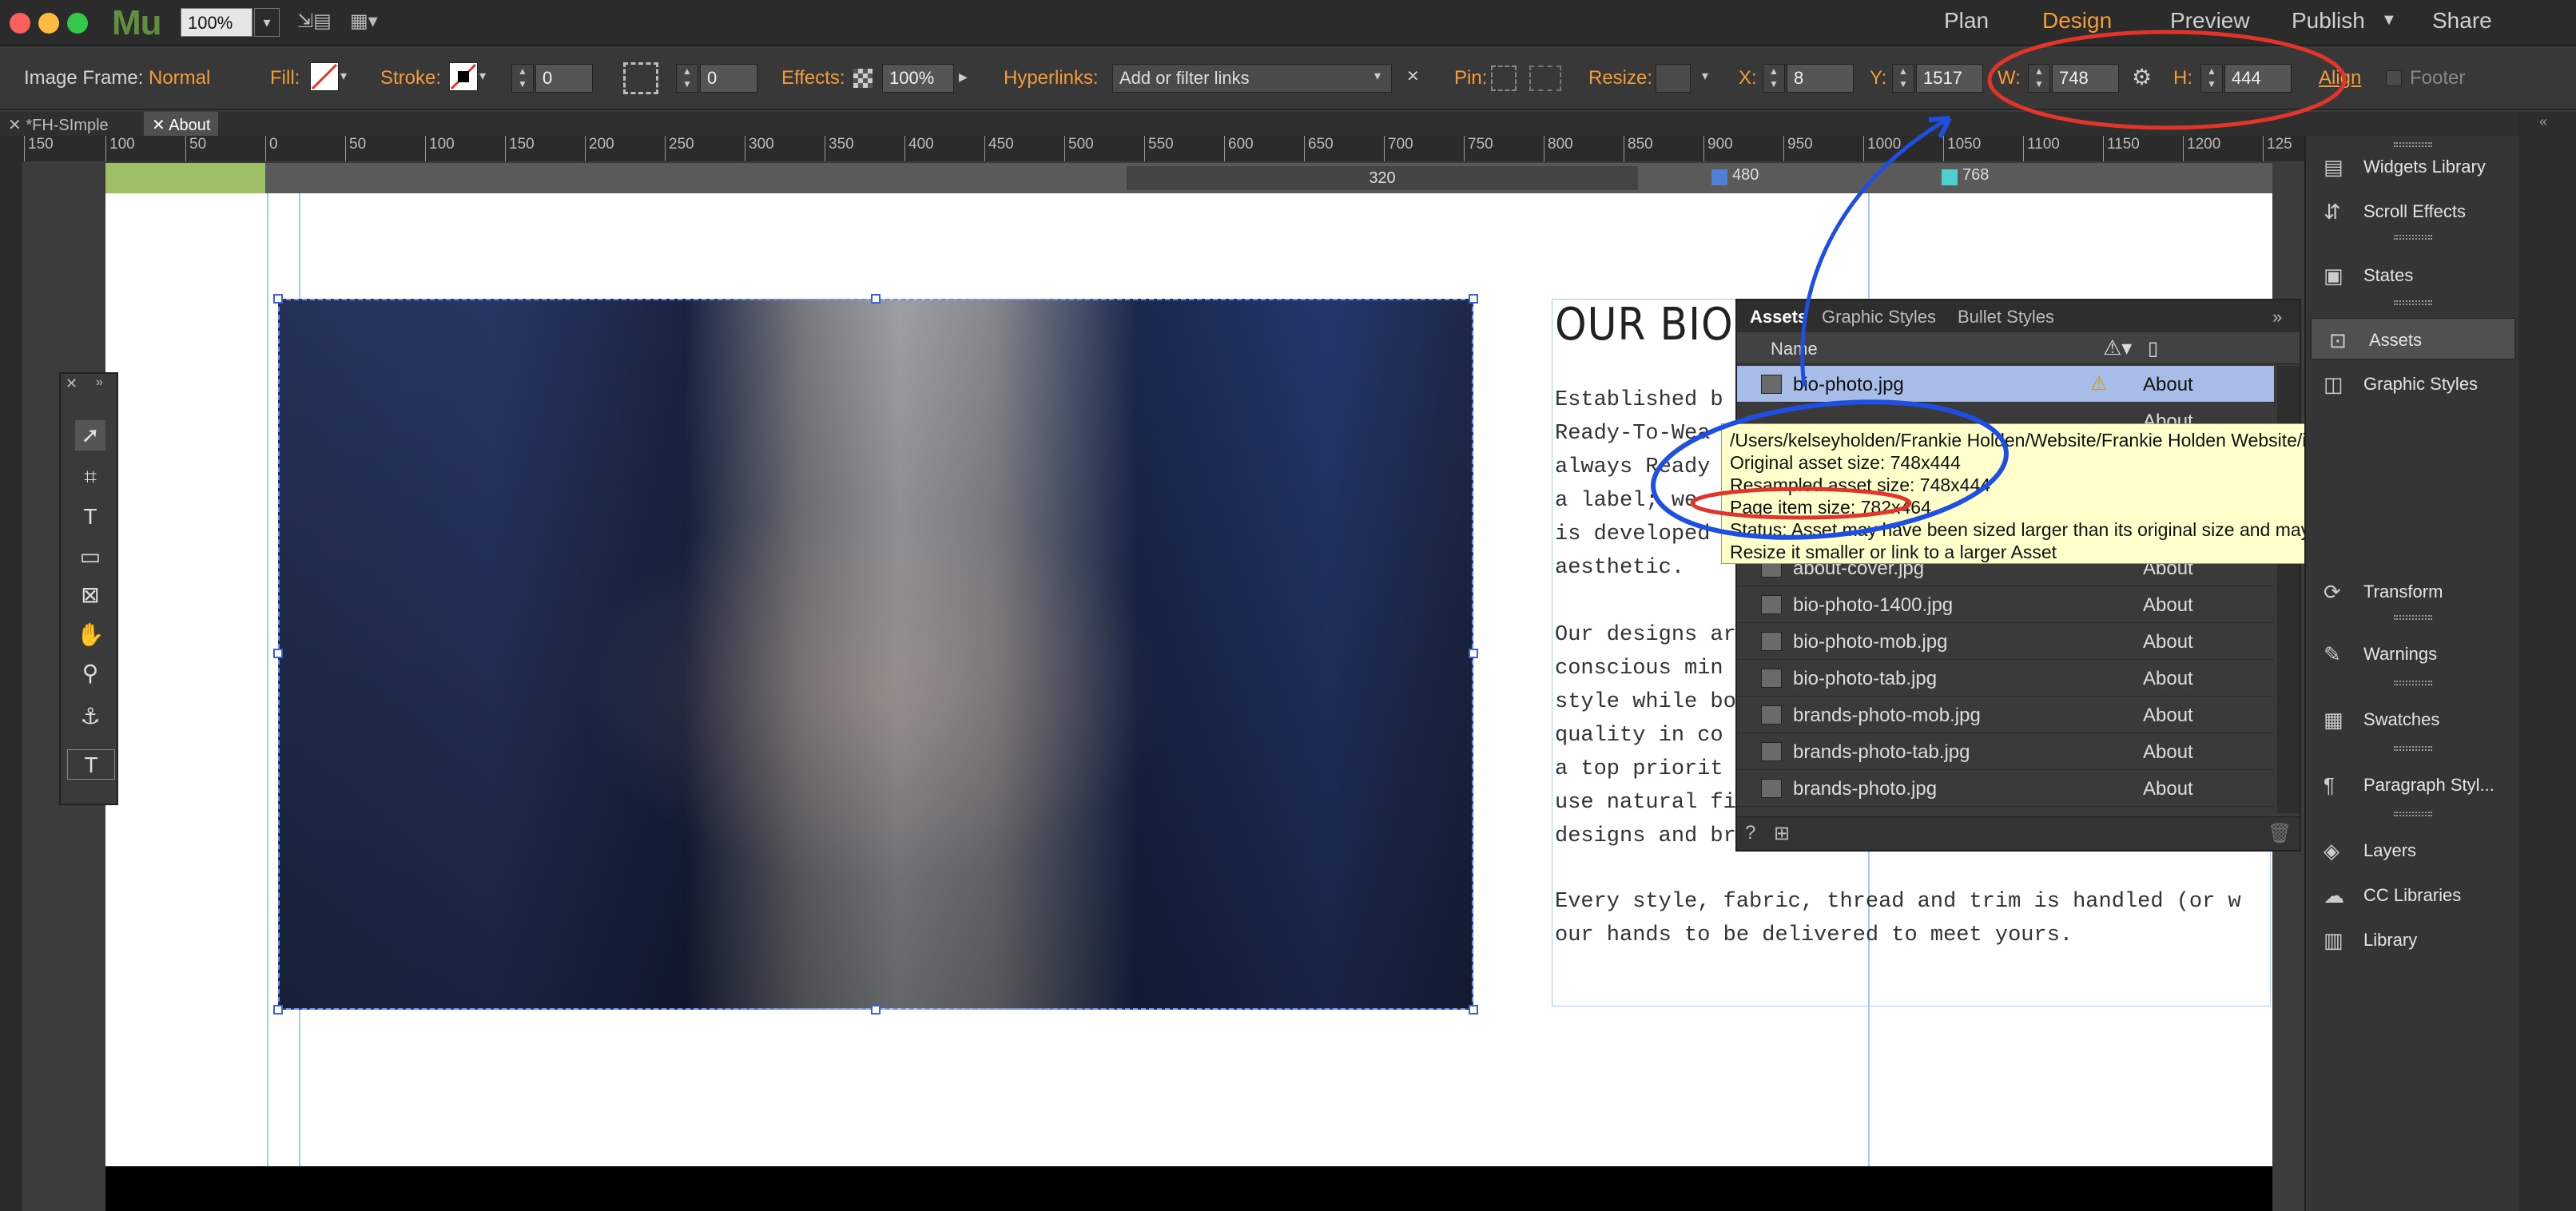 This screenshot has width=2576, height=1211. What do you see at coordinates (967, 76) in the screenshot?
I see `opacity-arrow-icon: ▶` at bounding box center [967, 76].